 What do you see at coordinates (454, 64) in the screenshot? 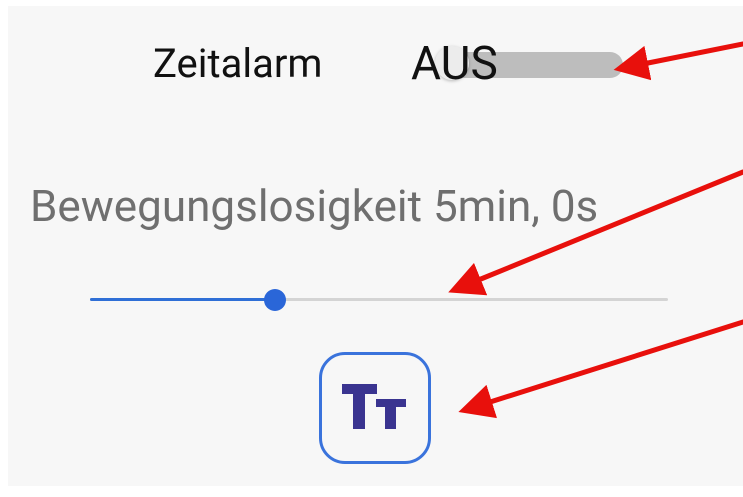
I see `toggle-state-text: AUS` at bounding box center [454, 64].